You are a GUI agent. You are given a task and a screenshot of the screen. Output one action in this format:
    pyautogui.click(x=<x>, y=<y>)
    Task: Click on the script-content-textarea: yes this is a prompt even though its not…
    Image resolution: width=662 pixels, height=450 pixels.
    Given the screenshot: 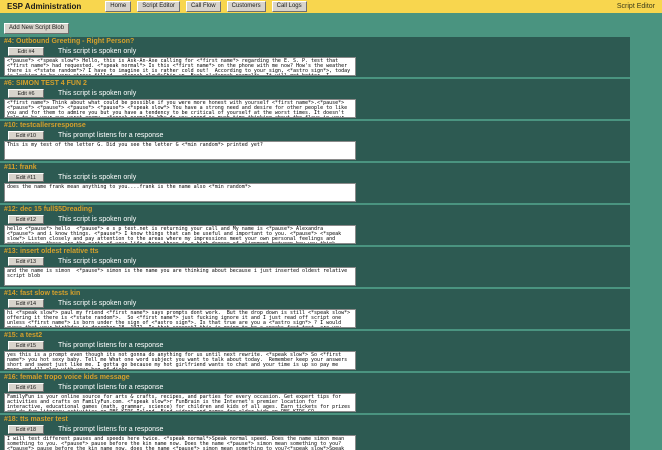 What is the action you would take?
    pyautogui.click(x=180, y=360)
    